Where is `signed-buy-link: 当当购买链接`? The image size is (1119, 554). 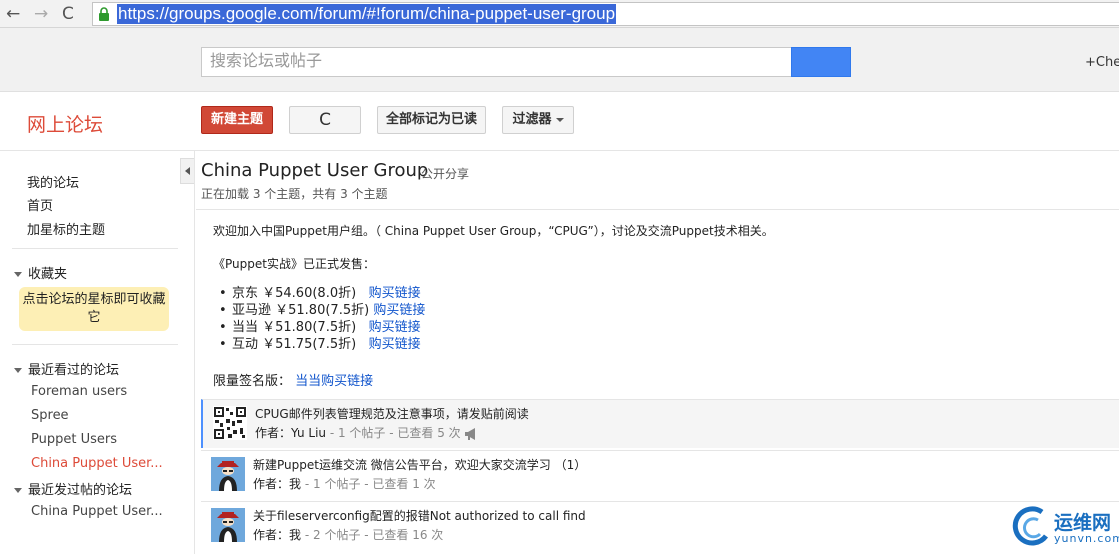
signed-buy-link: 当当购买链接 is located at coordinates (334, 381).